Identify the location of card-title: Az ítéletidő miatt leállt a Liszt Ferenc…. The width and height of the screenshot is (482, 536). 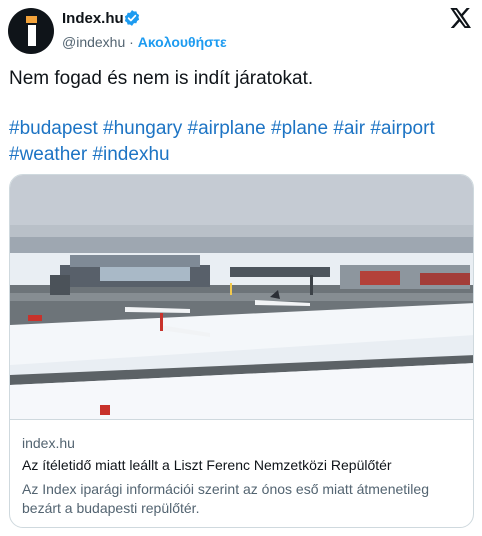
(207, 465).